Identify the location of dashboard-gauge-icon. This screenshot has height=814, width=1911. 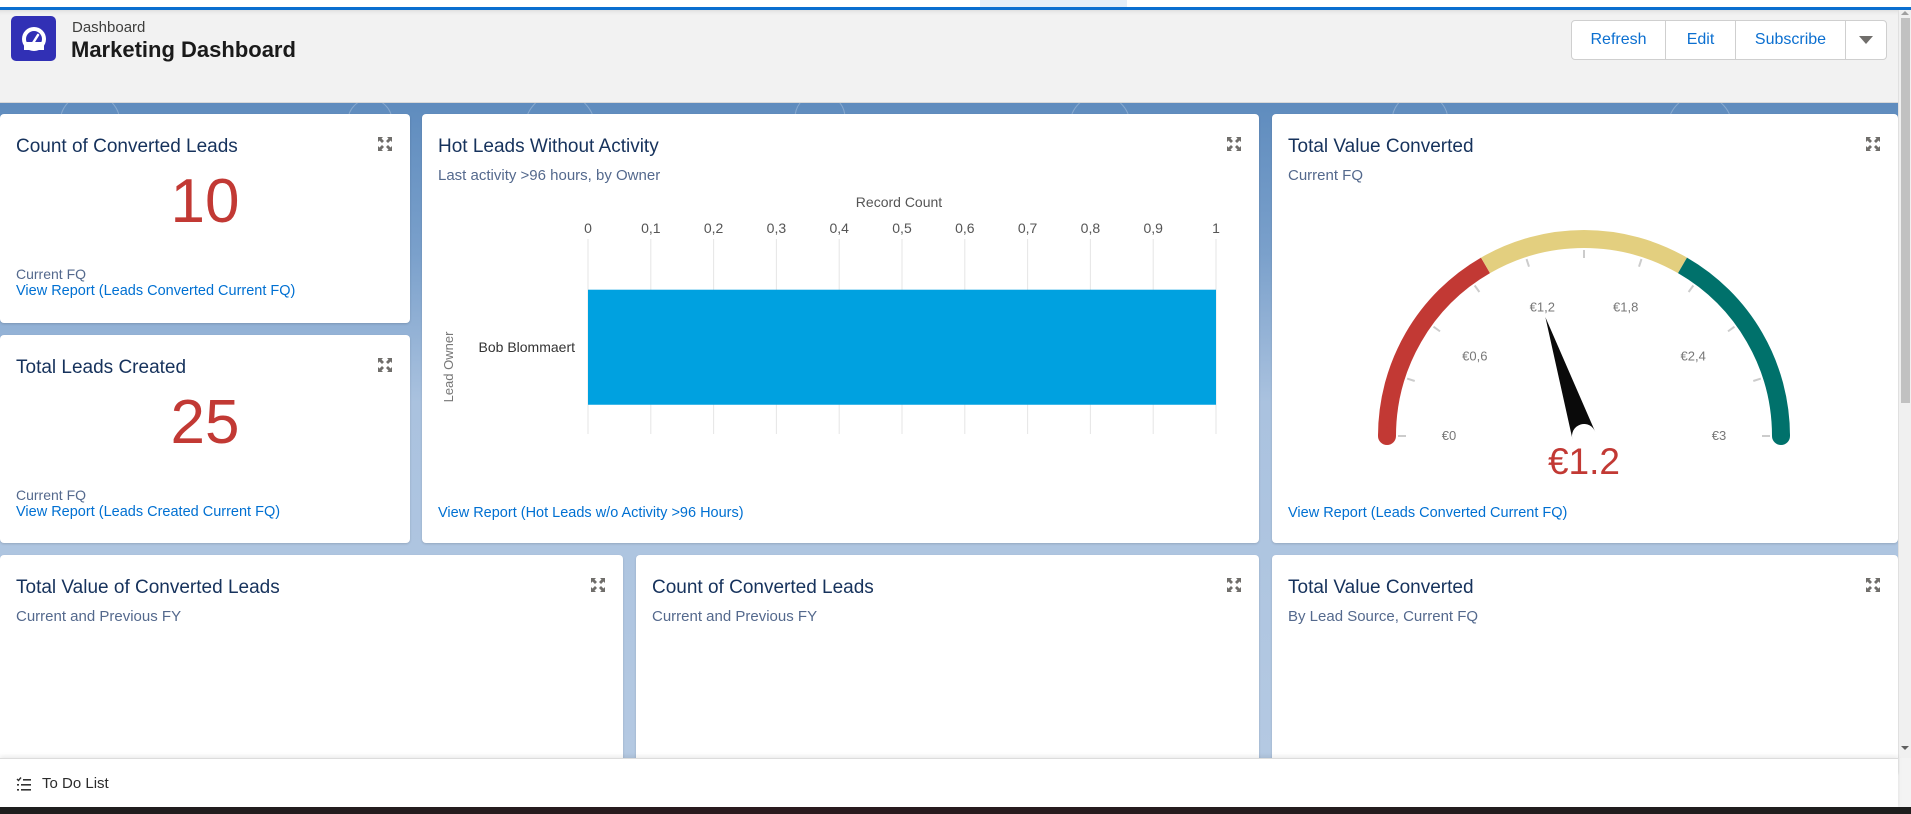
(33, 38).